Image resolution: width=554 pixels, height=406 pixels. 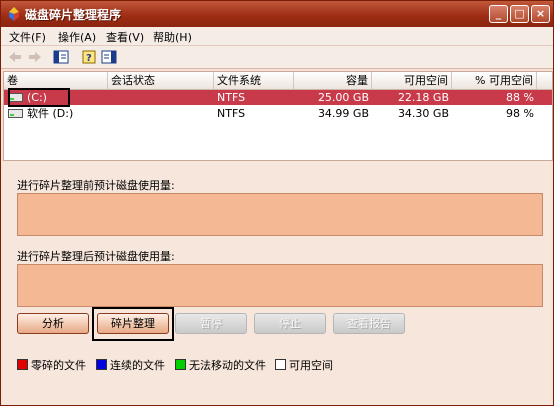 What do you see at coordinates (172, 37) in the screenshot?
I see `menu-help: 帮助(H)` at bounding box center [172, 37].